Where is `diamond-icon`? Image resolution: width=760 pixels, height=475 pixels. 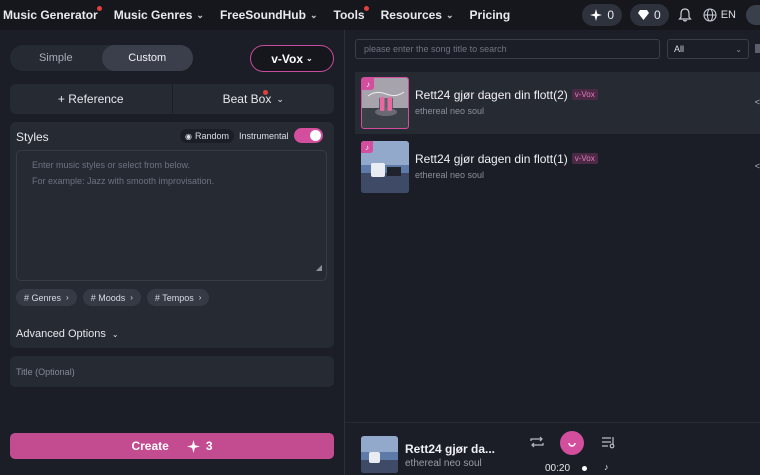 diamond-icon is located at coordinates (644, 15).